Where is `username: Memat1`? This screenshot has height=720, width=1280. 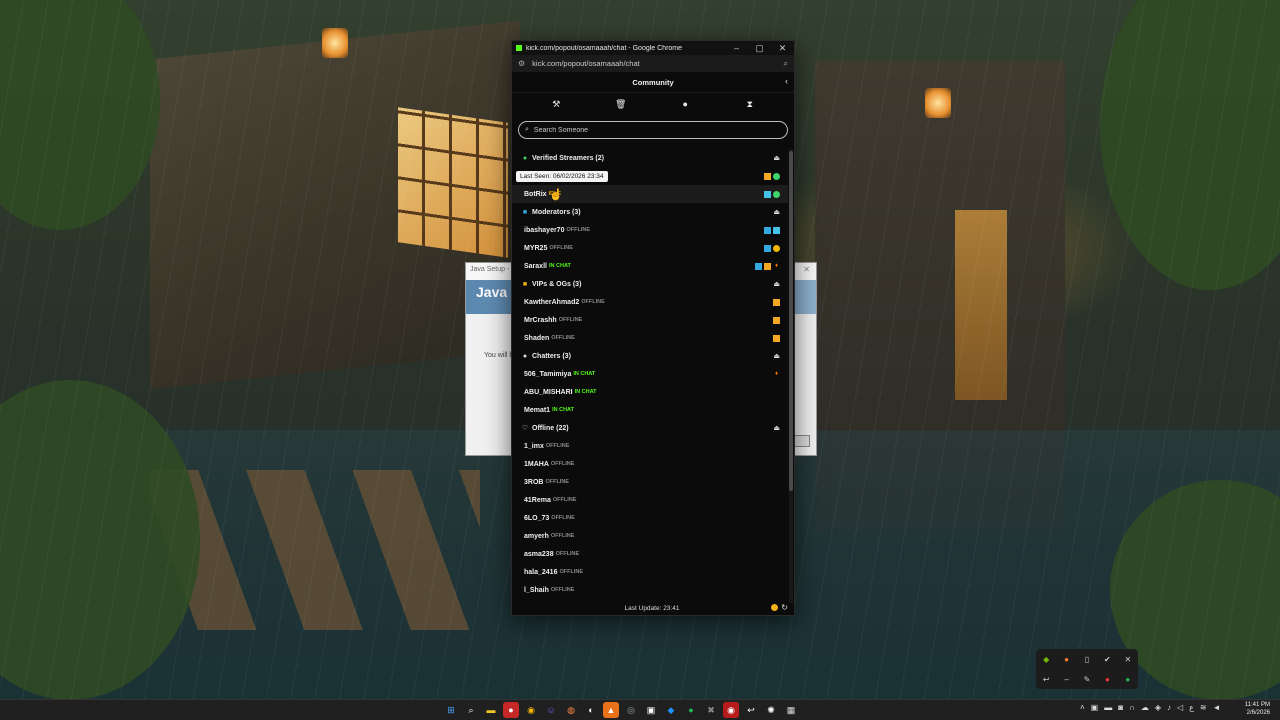 username: Memat1 is located at coordinates (537, 410).